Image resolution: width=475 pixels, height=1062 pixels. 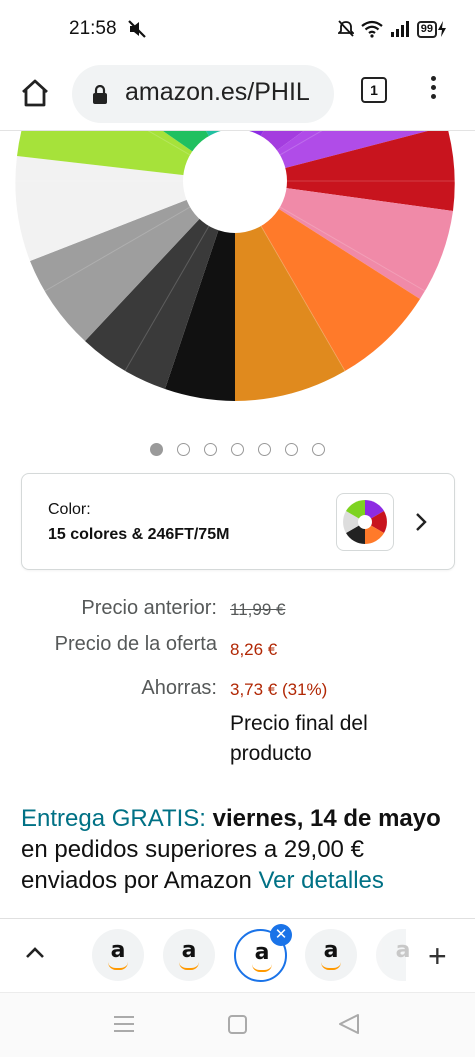 I want to click on browser-toolbar: amazon.es/PHIL 1, so click(x=237, y=95).